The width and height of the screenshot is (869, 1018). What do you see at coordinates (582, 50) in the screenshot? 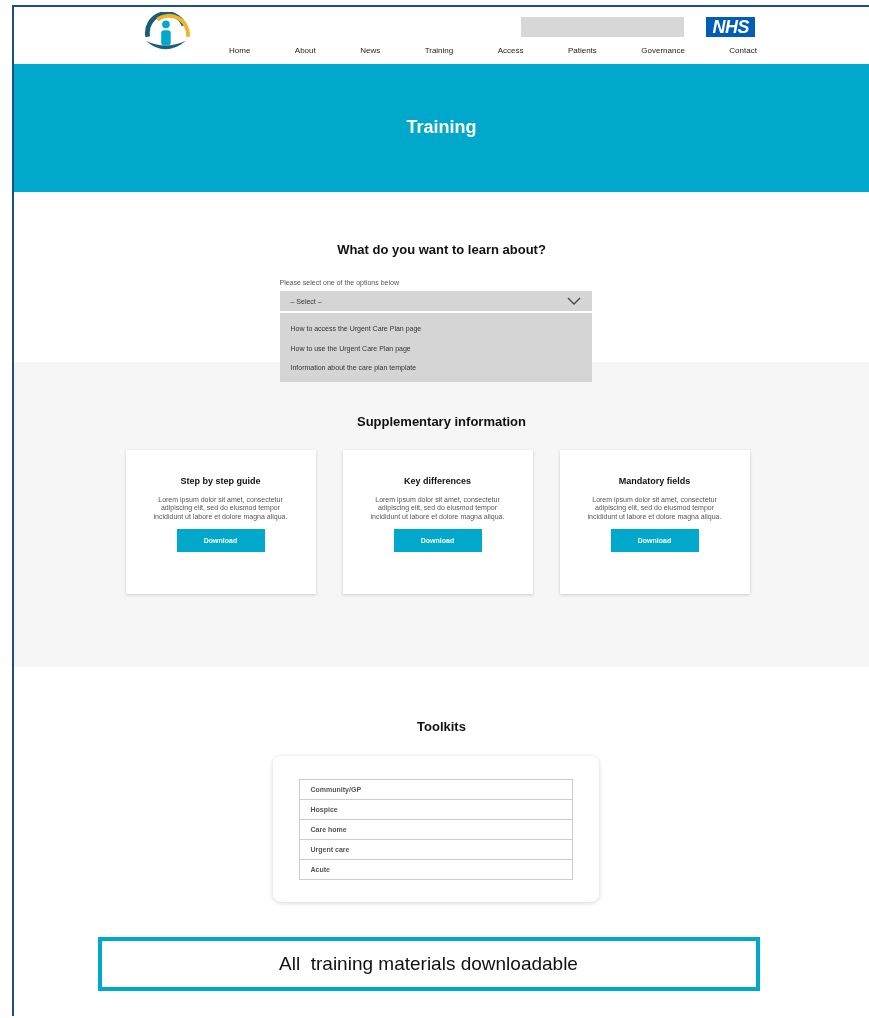
I see `nav-link: Patients` at bounding box center [582, 50].